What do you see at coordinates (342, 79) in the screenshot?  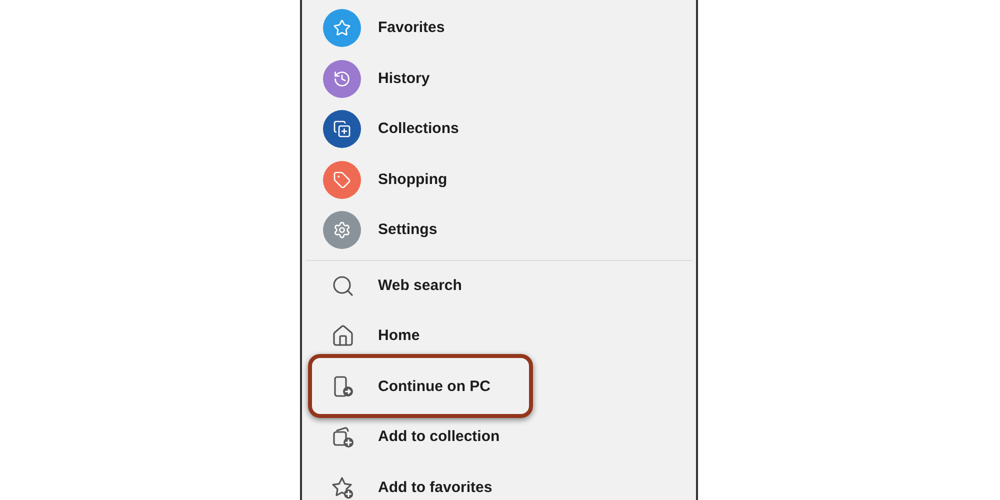 I see `history-icon` at bounding box center [342, 79].